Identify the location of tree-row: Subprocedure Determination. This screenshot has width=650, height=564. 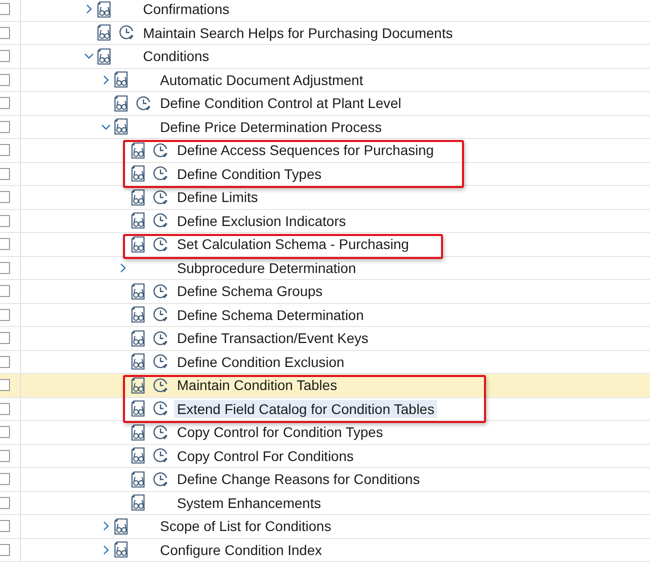
(325, 268).